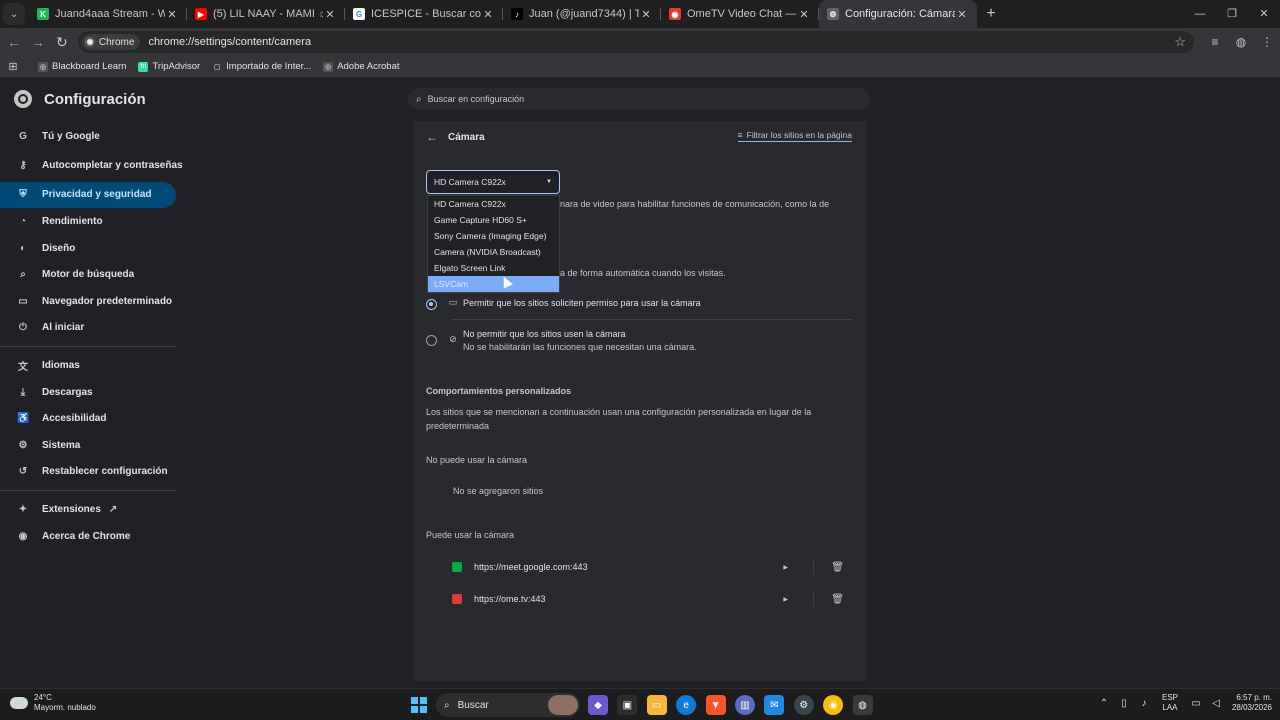 This screenshot has height=720, width=1280. I want to click on usb-icon: ▯, so click(1124, 703).